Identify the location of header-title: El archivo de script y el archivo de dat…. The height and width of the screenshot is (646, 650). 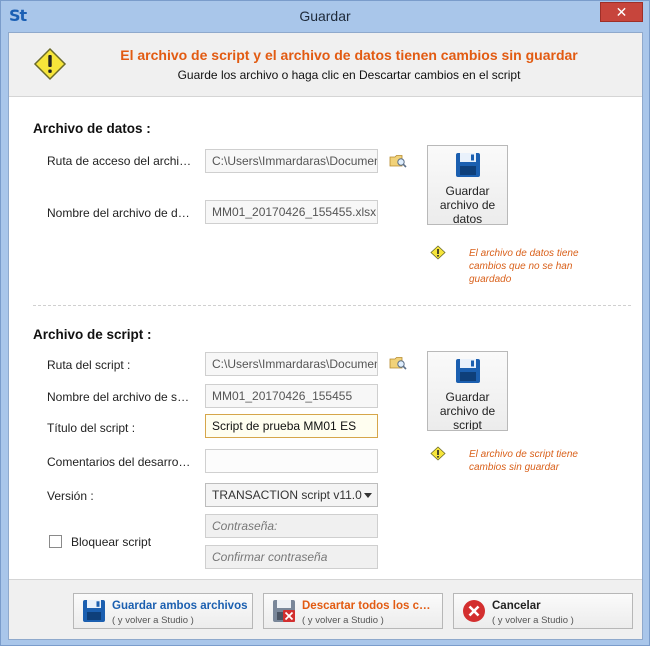
(349, 55).